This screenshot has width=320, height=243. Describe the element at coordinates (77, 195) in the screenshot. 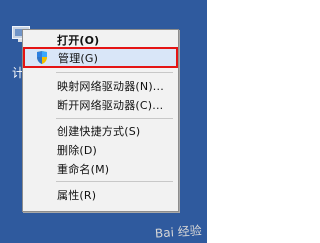

I see `menu-item-properties-label: 属性(R)` at that location.